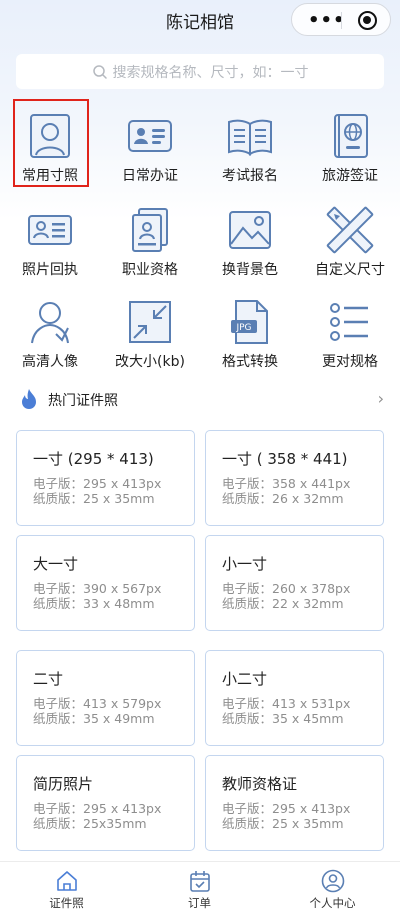 This screenshot has width=400, height=913. I want to click on feature-travel-visa: 旅游签证, so click(350, 148).